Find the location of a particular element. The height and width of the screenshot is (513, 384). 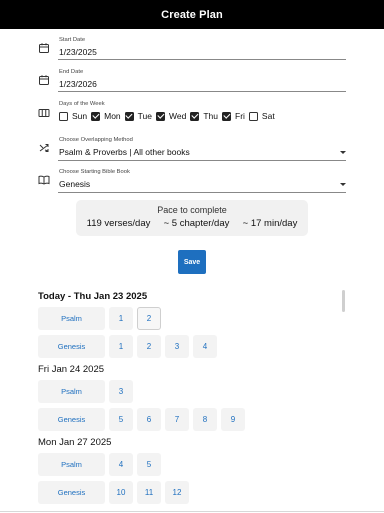

day-heading: Fri Jan 24 2025 is located at coordinates (71, 369).